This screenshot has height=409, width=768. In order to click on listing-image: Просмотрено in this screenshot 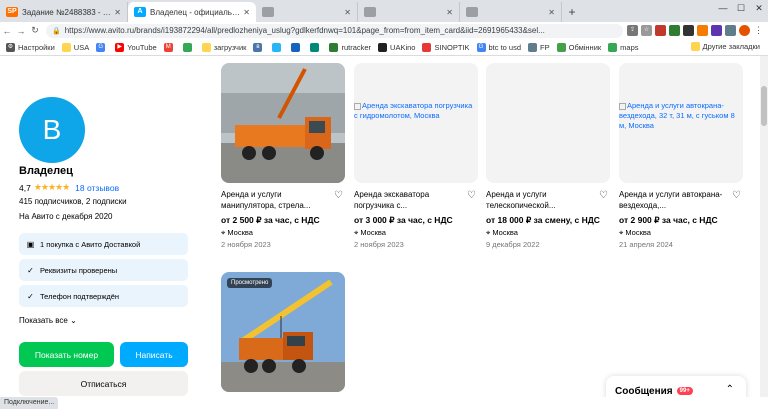, I will do `click(283, 332)`.